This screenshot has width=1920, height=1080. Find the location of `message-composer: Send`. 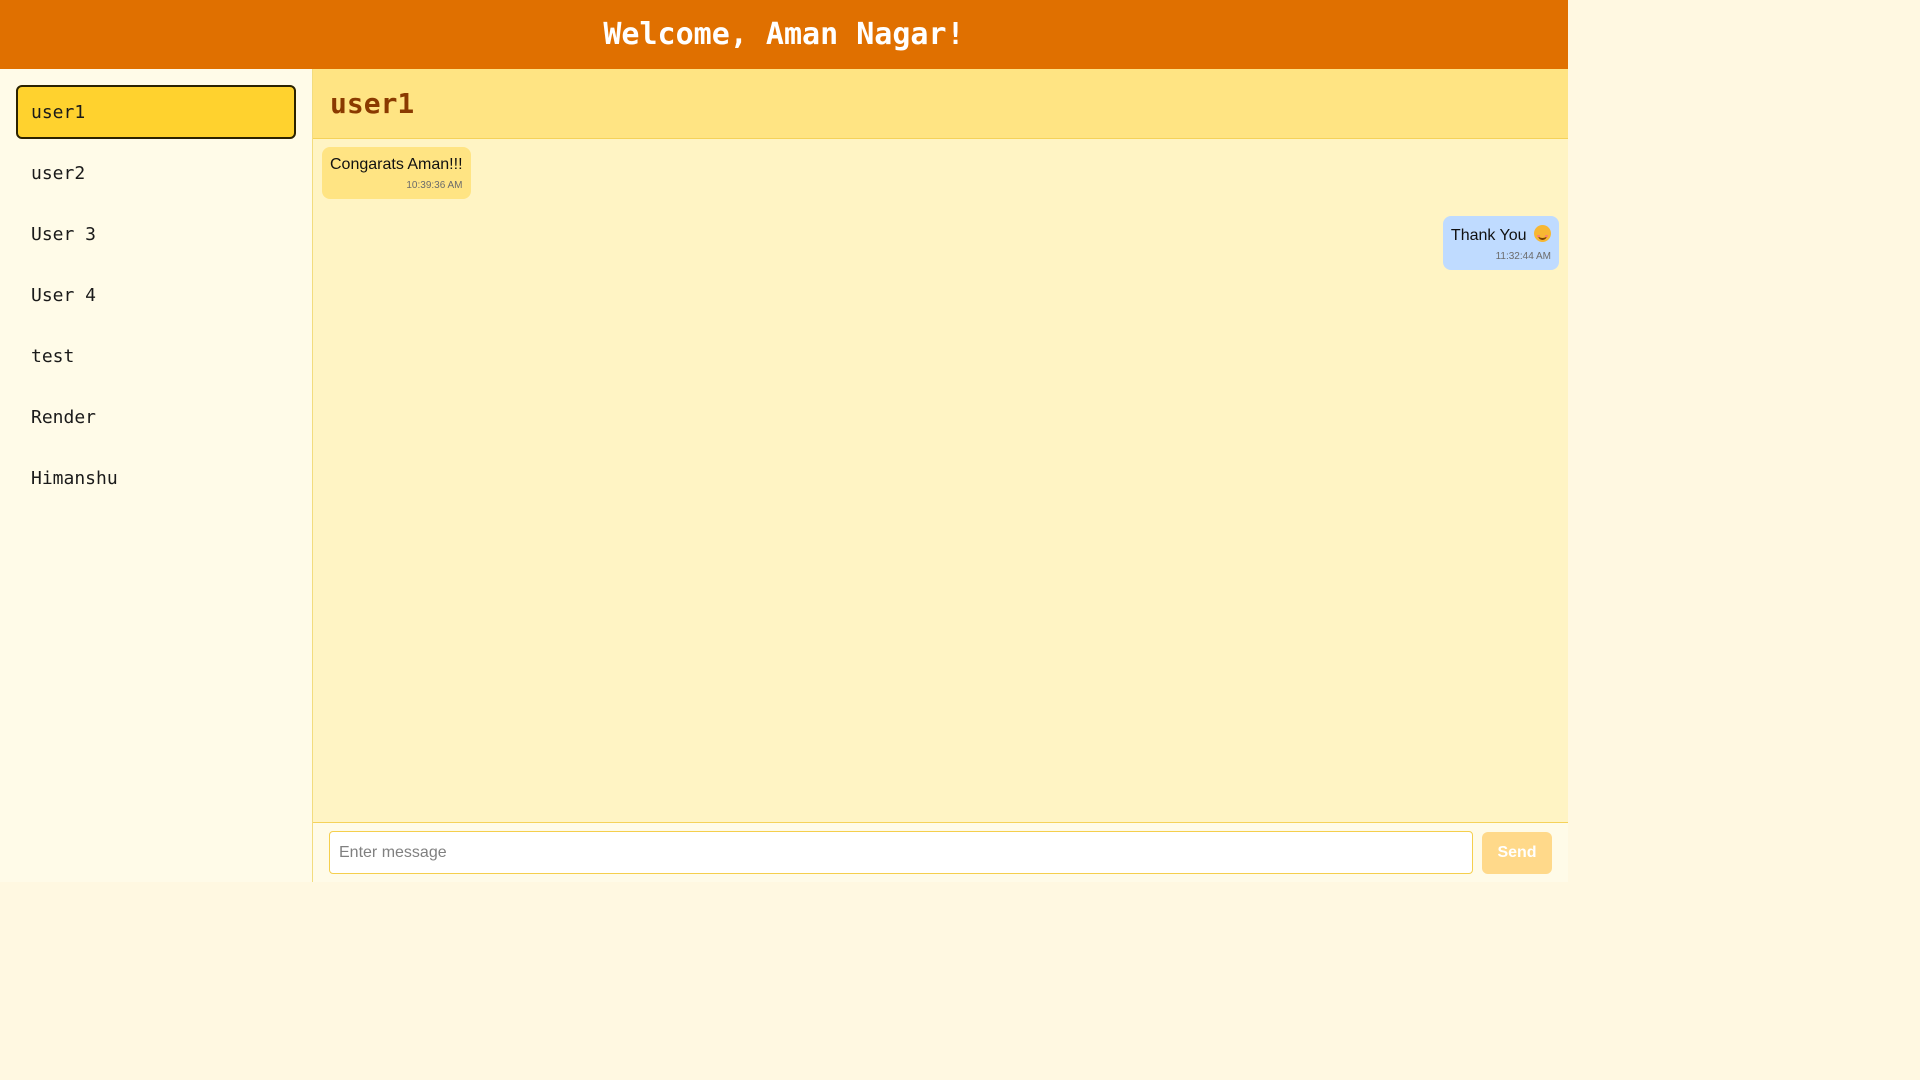

message-composer: Send is located at coordinates (940, 852).